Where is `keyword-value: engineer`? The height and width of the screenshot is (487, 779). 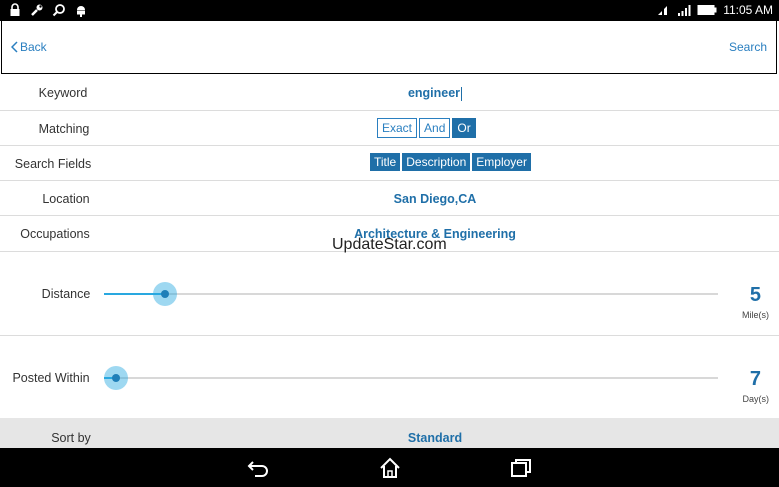
keyword-value: engineer is located at coordinates (434, 93).